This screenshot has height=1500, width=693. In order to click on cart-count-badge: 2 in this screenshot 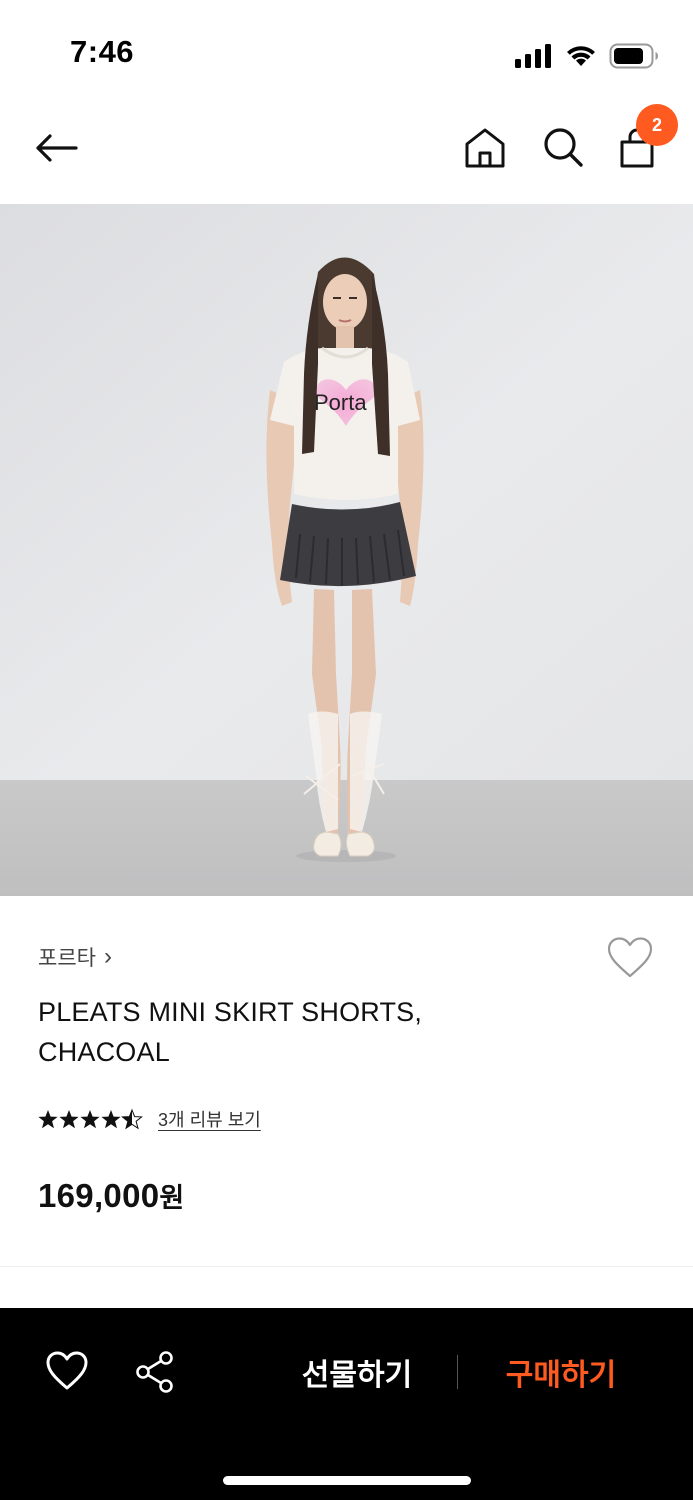, I will do `click(657, 125)`.